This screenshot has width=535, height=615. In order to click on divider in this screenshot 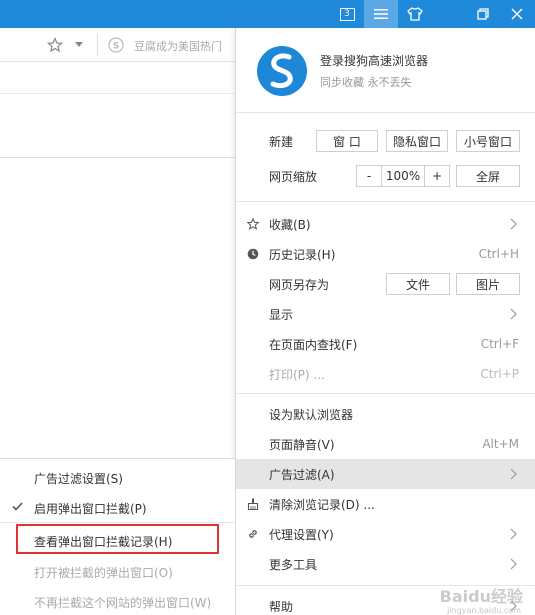, I will do `click(97, 45)`.